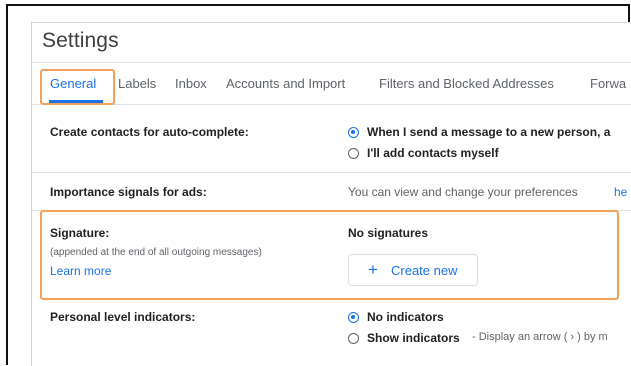 Image resolution: width=631 pixels, height=366 pixels. I want to click on show-indicators-description: - Display an arrow ( › ) by m, so click(540, 337).